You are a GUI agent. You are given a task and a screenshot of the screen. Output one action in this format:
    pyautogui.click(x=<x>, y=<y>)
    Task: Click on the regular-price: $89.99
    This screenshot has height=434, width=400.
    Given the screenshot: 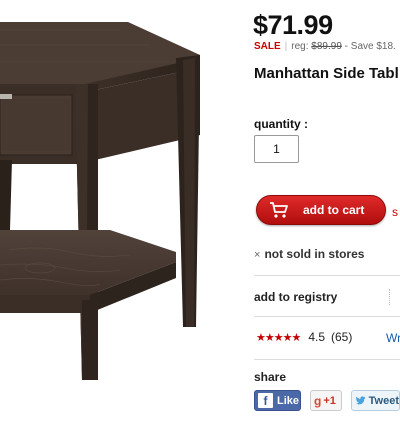 What is the action you would take?
    pyautogui.click(x=326, y=46)
    